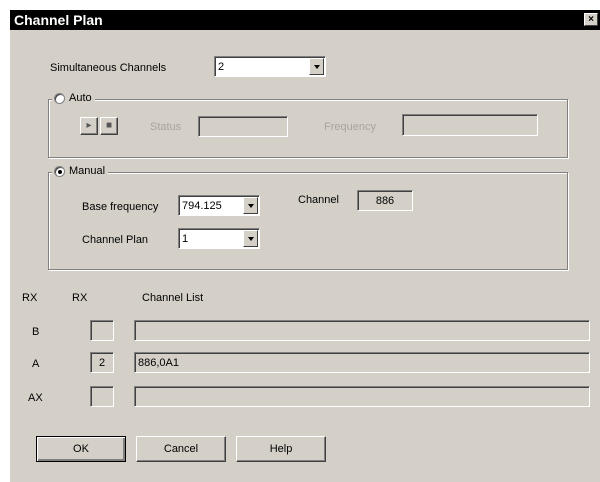 The image size is (600, 482). I want to click on auto-radio-button, so click(59, 98).